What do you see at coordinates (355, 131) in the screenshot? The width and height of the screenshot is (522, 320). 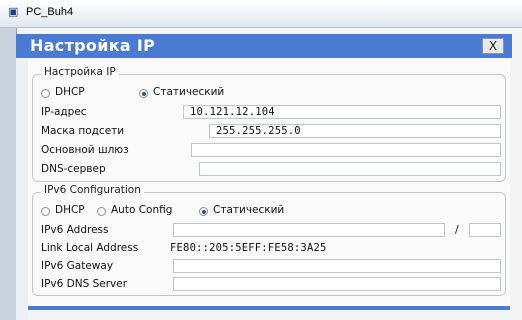 I see `subnet-mask-input: 255.255.255.0` at bounding box center [355, 131].